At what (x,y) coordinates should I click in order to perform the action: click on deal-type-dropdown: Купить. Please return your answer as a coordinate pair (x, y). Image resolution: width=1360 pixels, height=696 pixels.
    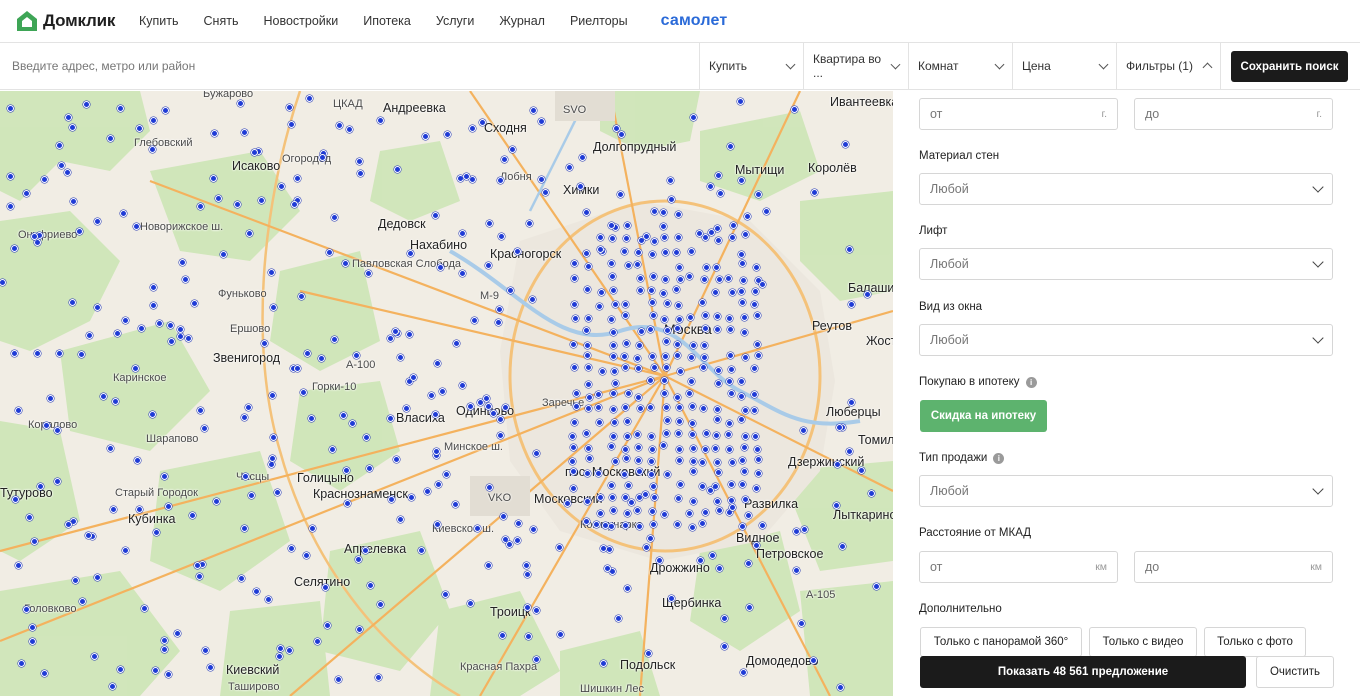
    Looking at the image, I should click on (752, 66).